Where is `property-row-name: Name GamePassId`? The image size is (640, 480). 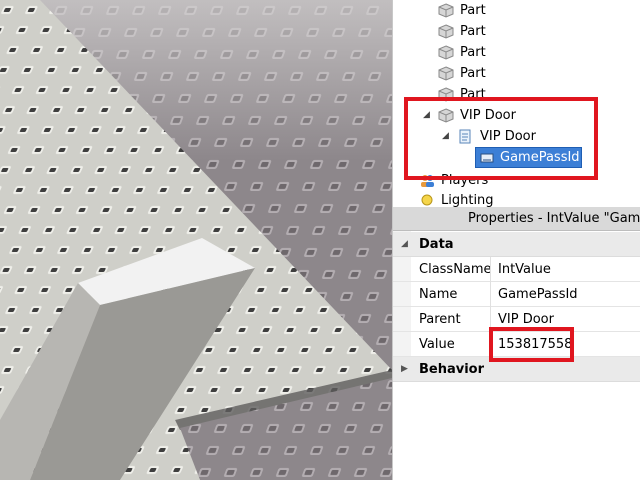 property-row-name: Name GamePassId is located at coordinates (516, 294).